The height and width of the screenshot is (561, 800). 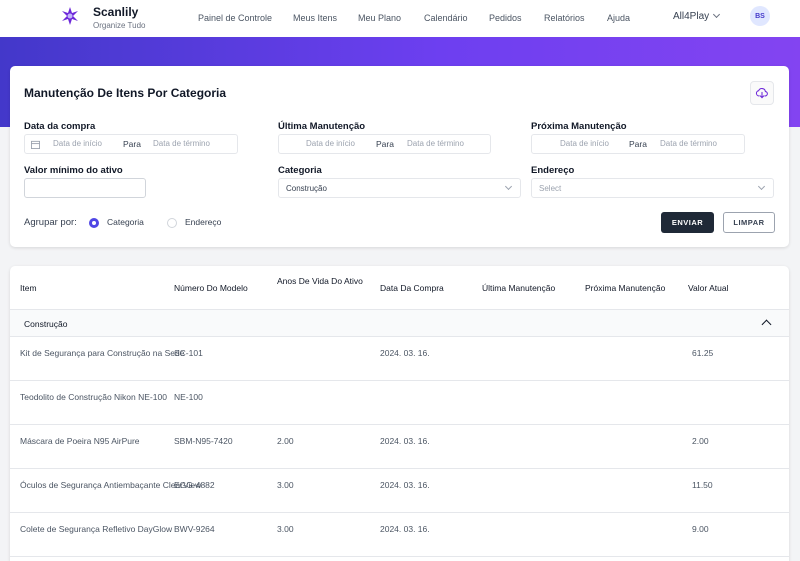 What do you see at coordinates (702, 485) in the screenshot?
I see `cell-value: 11.50` at bounding box center [702, 485].